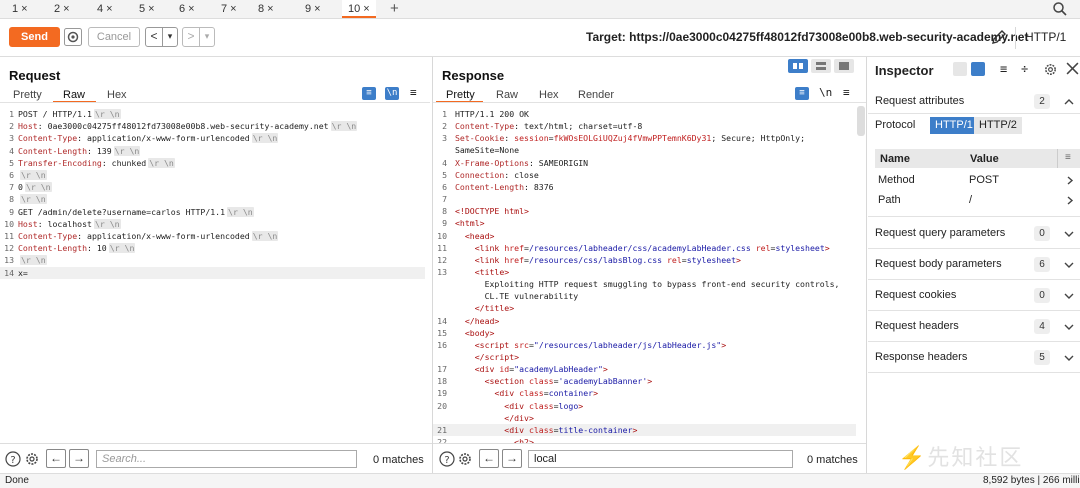  I want to click on history-back-menu: ▾, so click(169, 37).